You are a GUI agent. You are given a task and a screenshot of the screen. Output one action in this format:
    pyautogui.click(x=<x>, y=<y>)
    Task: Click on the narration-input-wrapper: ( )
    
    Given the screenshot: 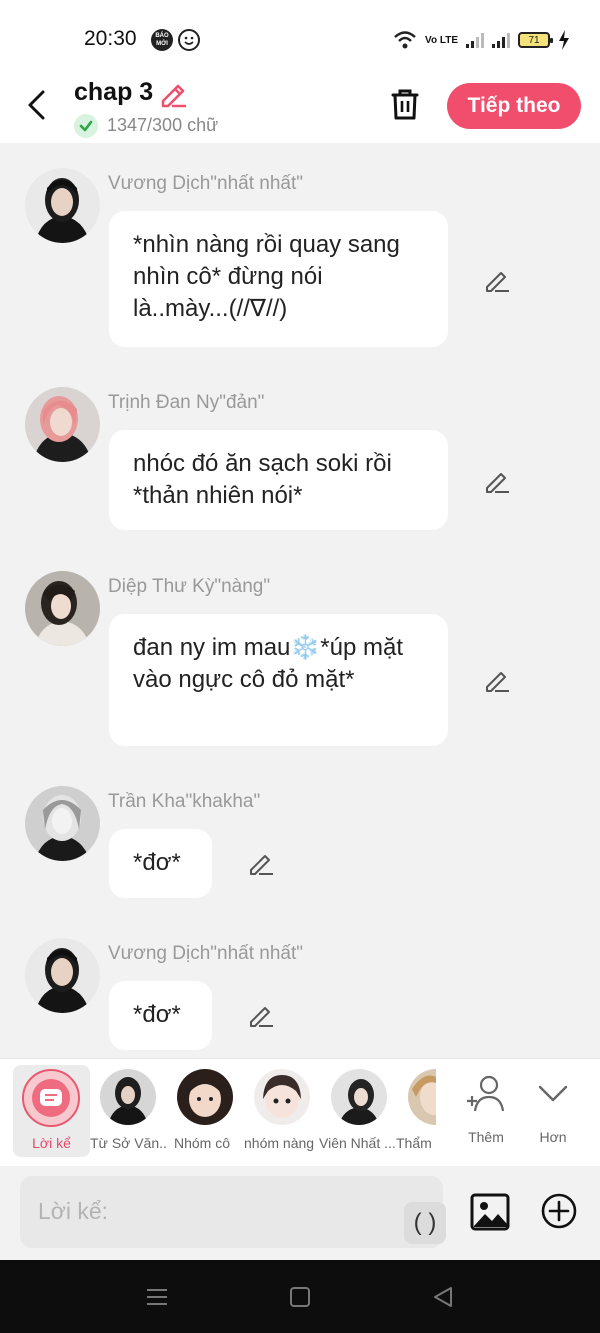 What is the action you would take?
    pyautogui.click(x=233, y=1212)
    